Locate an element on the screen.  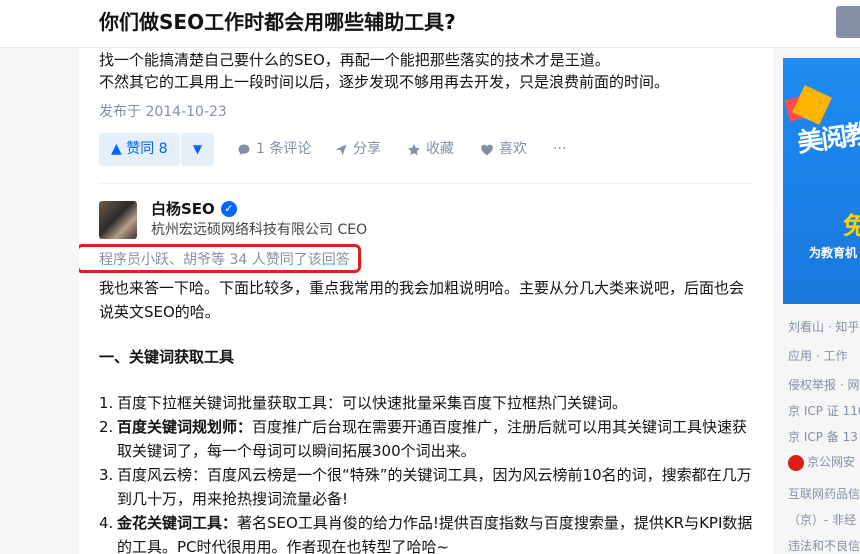
author-name: 白杨SEO ✓ is located at coordinates (194, 209).